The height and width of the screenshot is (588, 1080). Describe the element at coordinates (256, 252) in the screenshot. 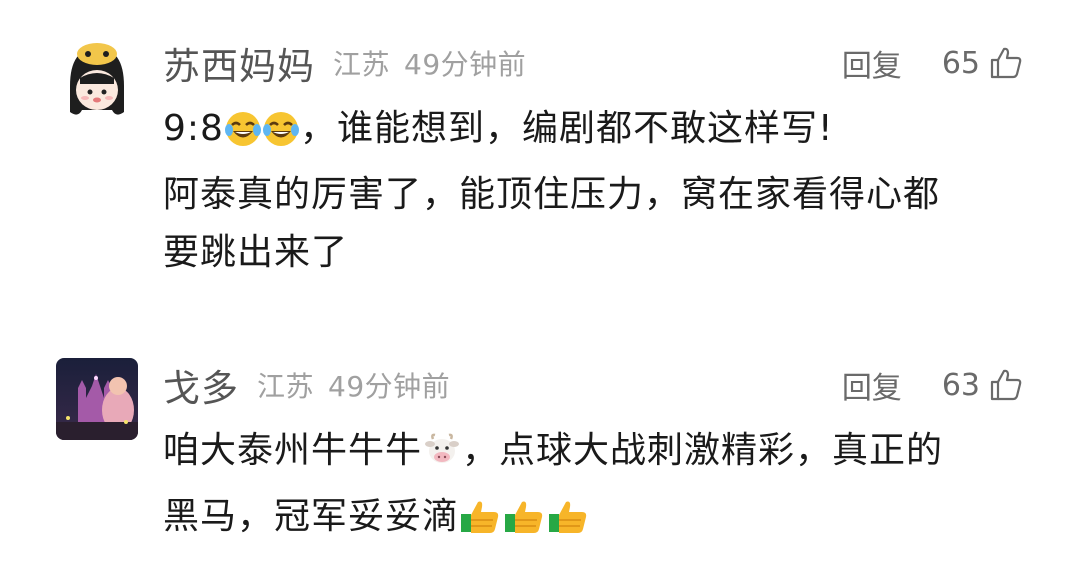

I see `comment-line: 要跳出来了` at that location.